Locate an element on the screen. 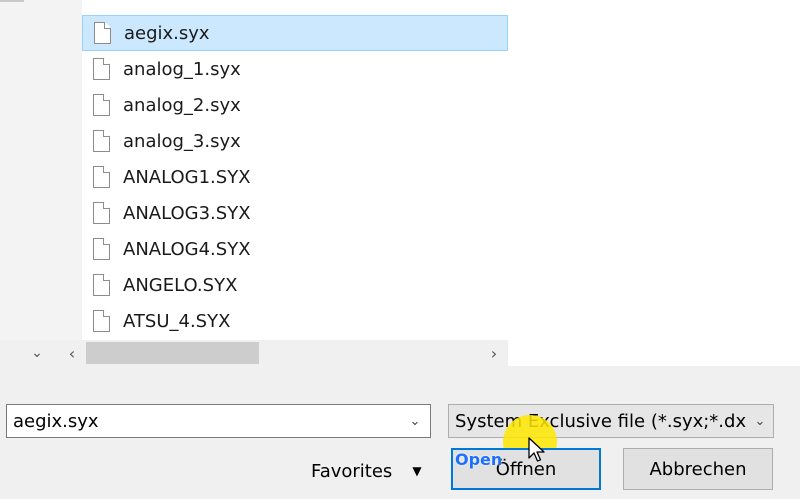 Image resolution: width=800 pixels, height=499 pixels. filetype-select: System Exclusive file (*.syx;*.dx7 ⌄ is located at coordinates (611, 421).